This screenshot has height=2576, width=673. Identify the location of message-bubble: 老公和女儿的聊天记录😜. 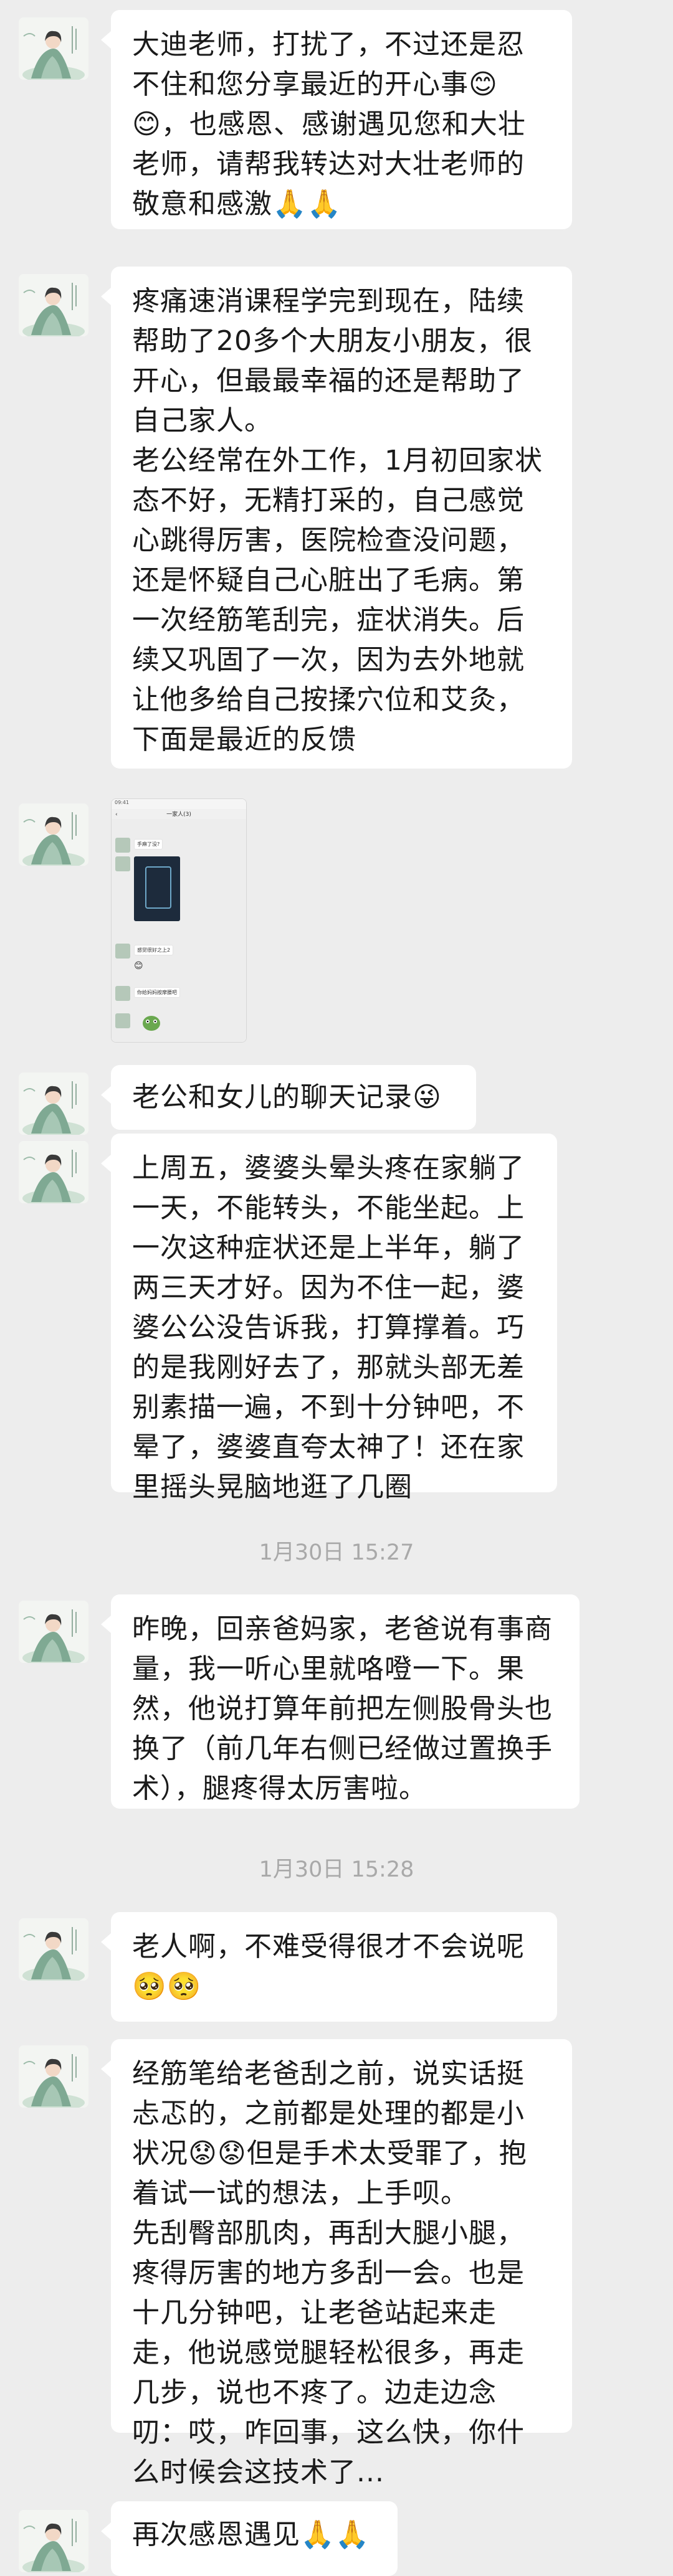
(288, 1098).